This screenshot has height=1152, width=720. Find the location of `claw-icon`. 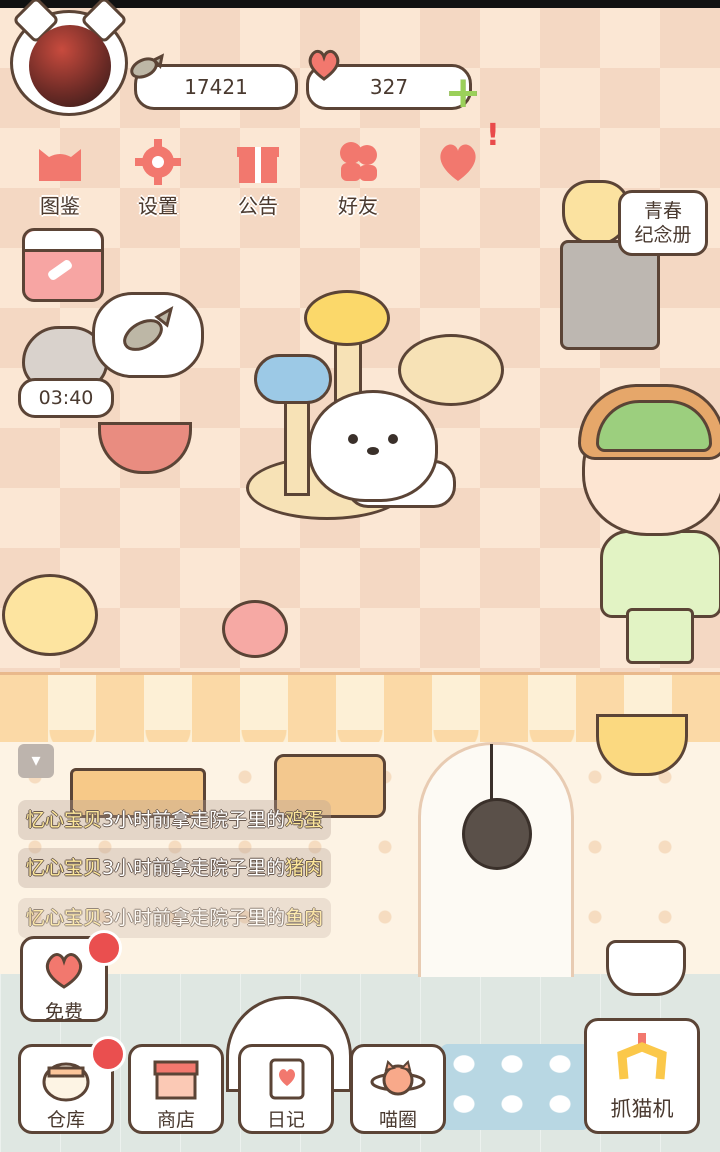

claw-icon is located at coordinates (642, 1060).